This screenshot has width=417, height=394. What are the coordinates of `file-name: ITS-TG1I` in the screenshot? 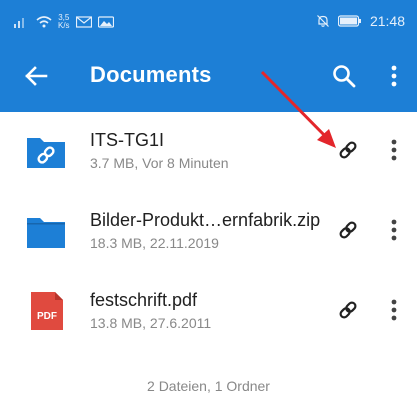 It's located at (127, 140).